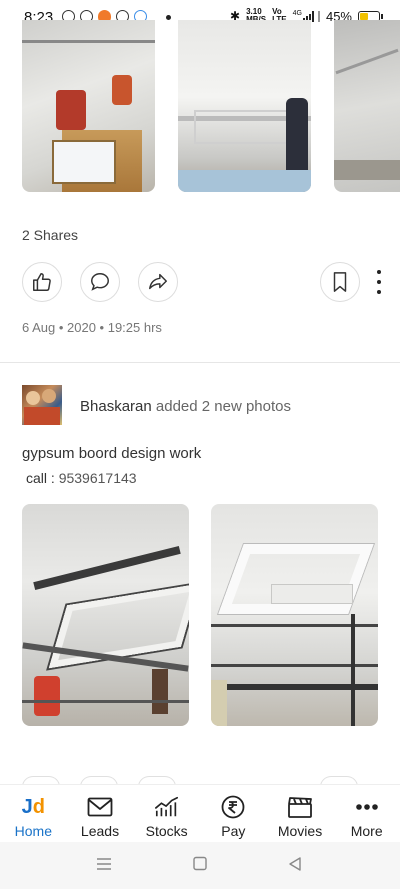  I want to click on nav-pay: Pay, so click(233, 814).